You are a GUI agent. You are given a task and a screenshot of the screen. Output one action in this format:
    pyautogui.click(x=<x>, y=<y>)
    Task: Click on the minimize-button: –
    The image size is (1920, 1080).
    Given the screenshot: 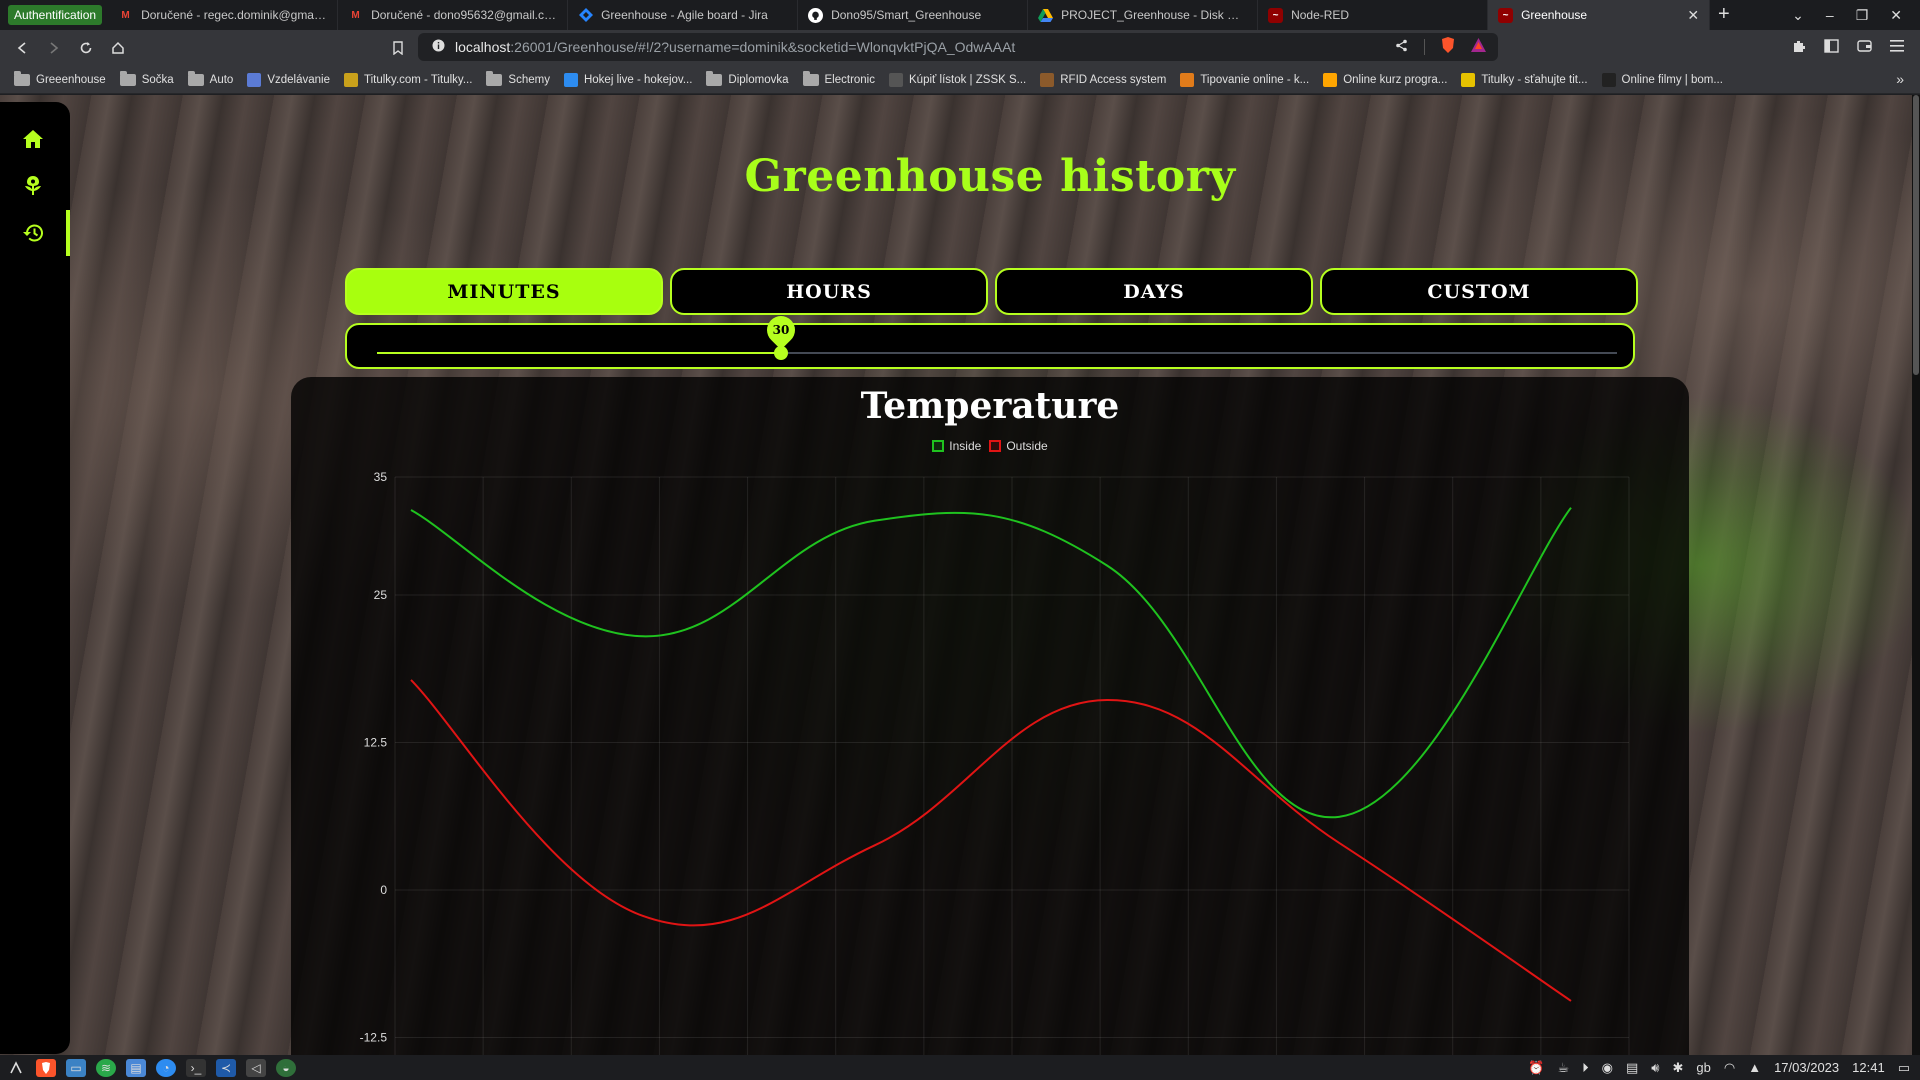 What is the action you would take?
    pyautogui.click(x=1830, y=15)
    